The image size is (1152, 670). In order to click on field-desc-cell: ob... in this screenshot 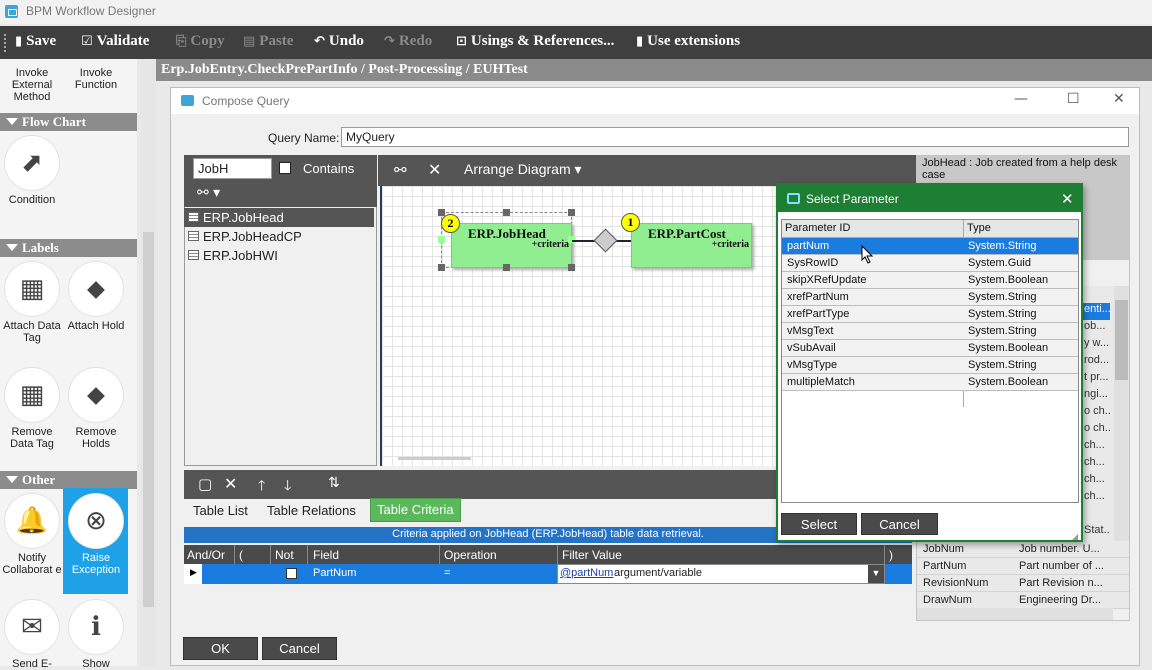, I will do `click(1095, 328)`.